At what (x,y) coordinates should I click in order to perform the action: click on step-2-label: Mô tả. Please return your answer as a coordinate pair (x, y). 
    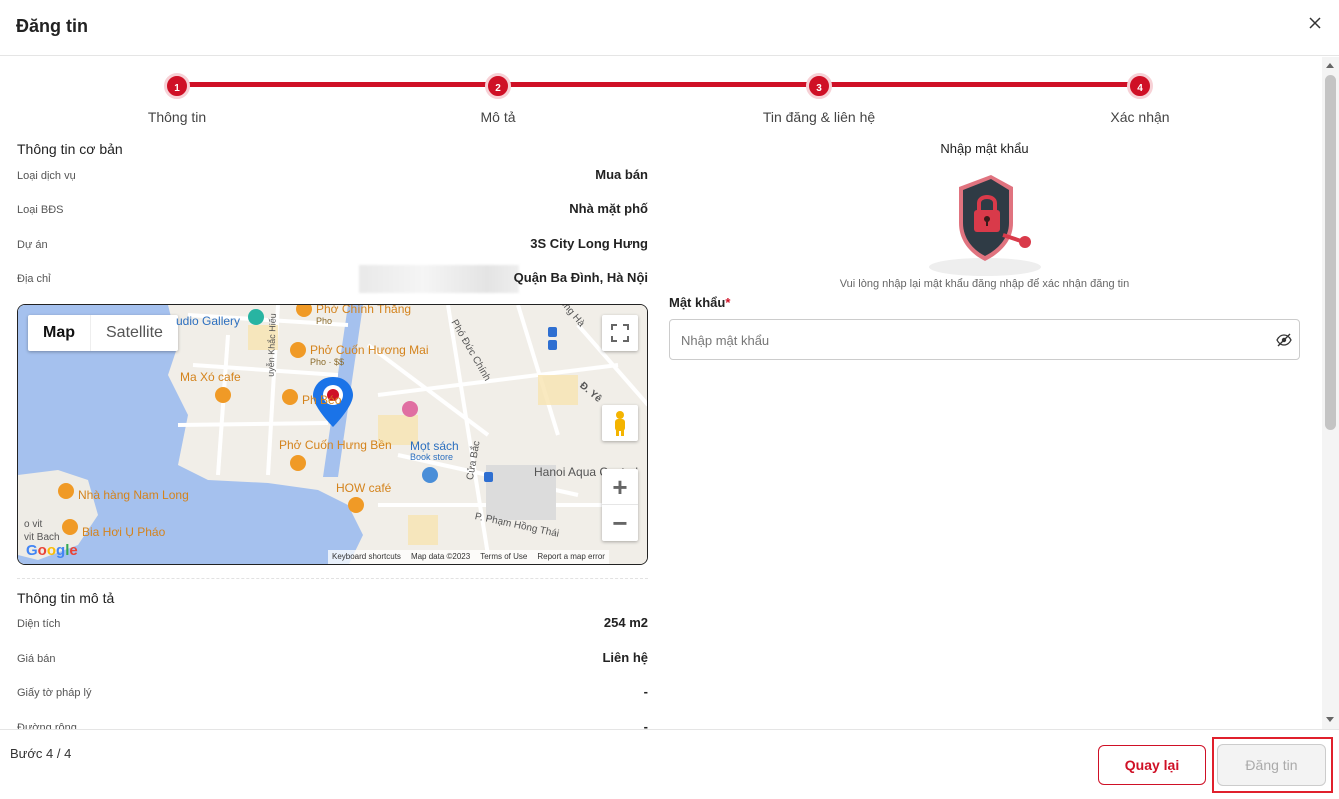
    Looking at the image, I should click on (498, 117).